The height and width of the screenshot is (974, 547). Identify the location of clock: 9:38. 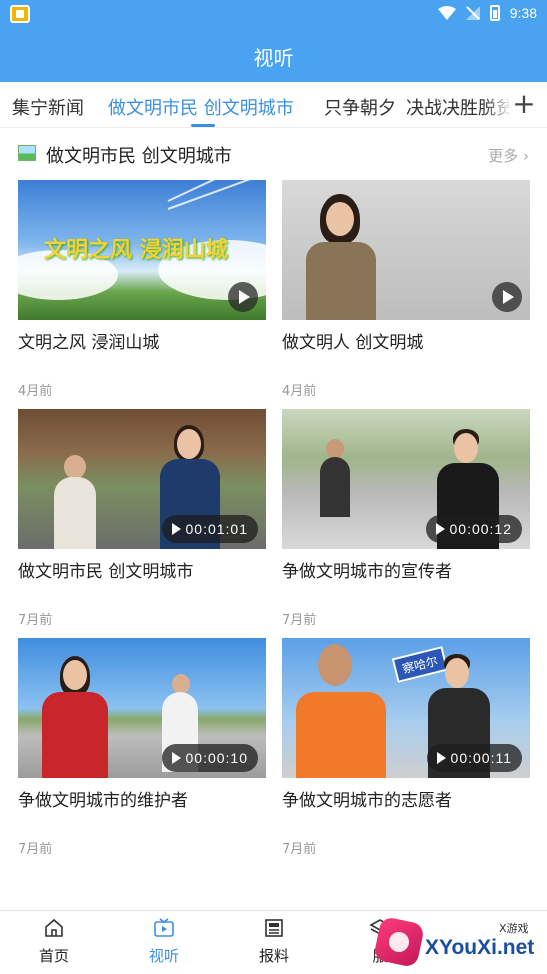
(523, 13).